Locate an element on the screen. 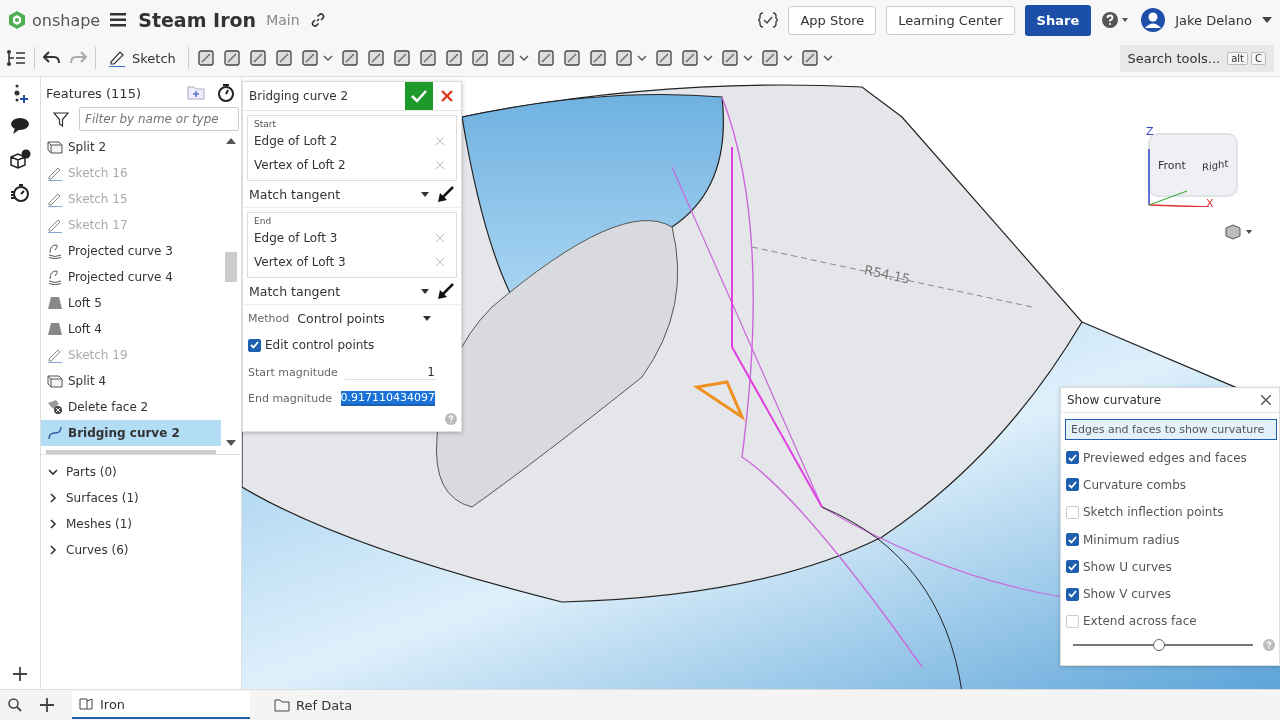 The height and width of the screenshot is (720, 1280). shortcut-key: alt is located at coordinates (1237, 58).